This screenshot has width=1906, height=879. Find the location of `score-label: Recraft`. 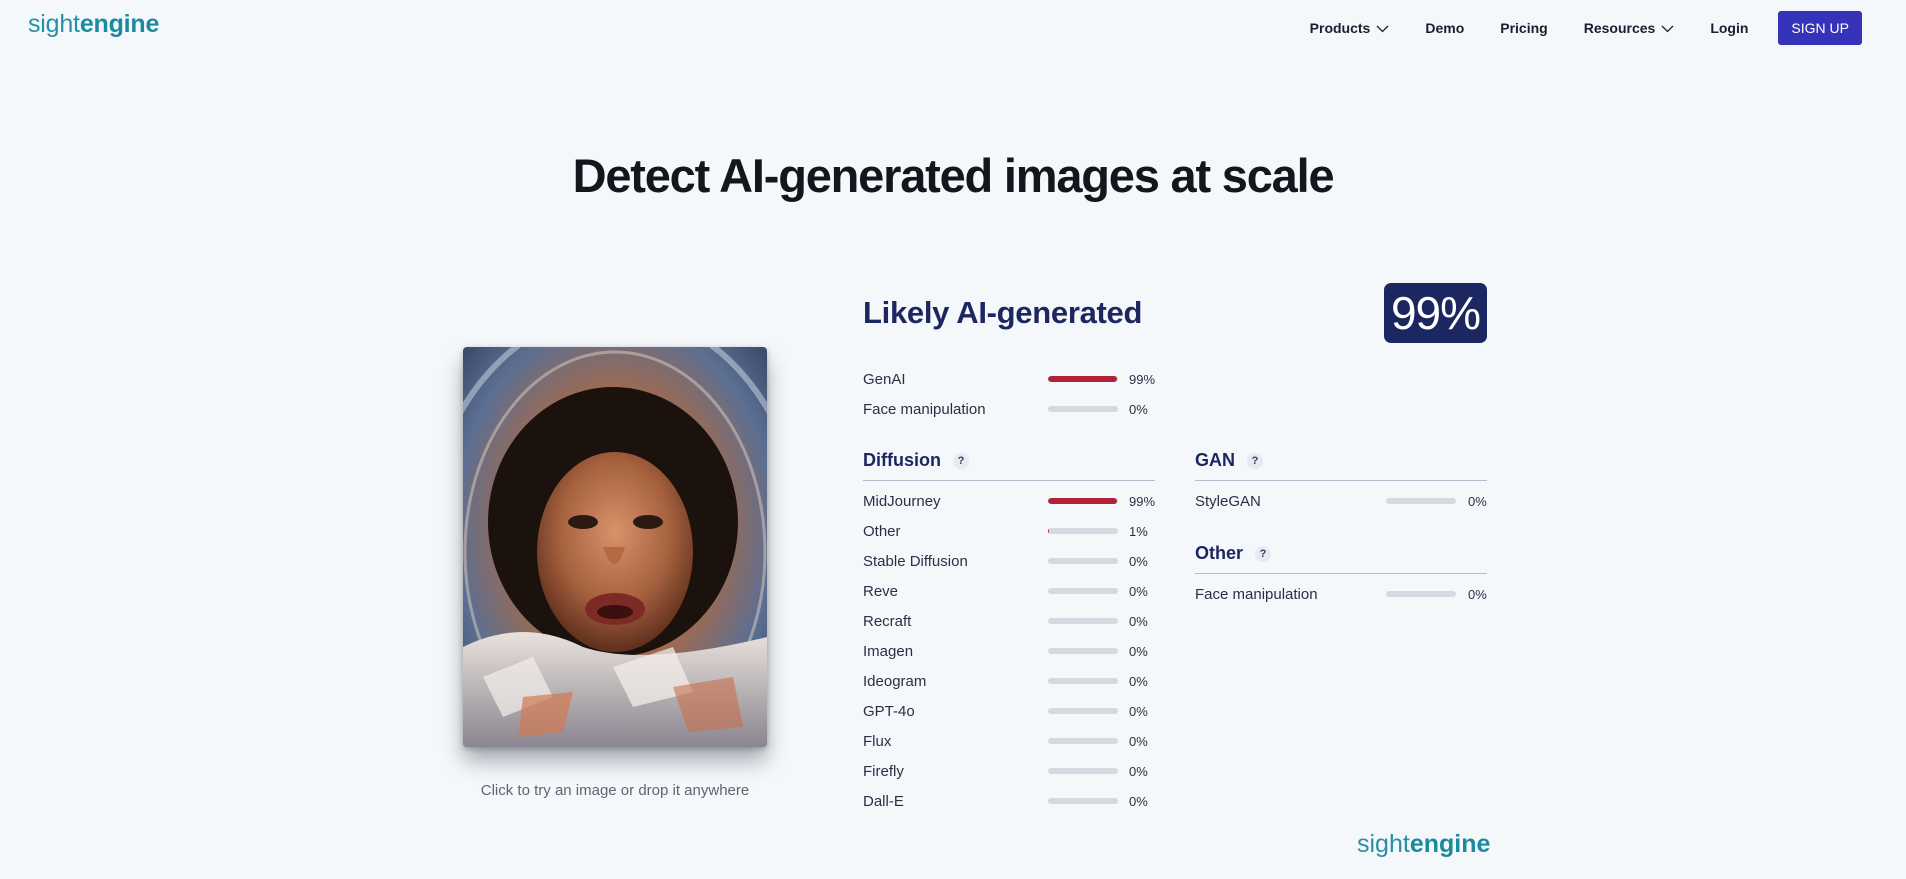

score-label: Recraft is located at coordinates (887, 621).